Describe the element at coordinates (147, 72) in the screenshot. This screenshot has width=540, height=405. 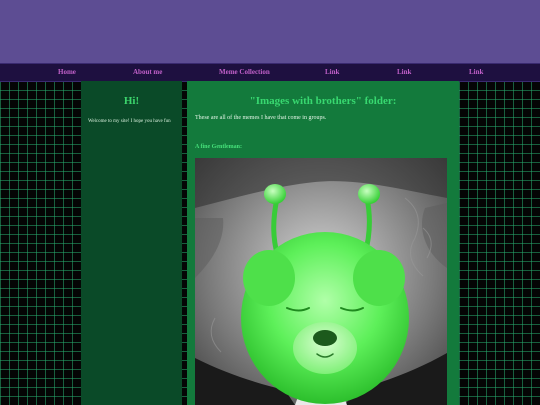
I see `nav-link-about-me: About me` at that location.